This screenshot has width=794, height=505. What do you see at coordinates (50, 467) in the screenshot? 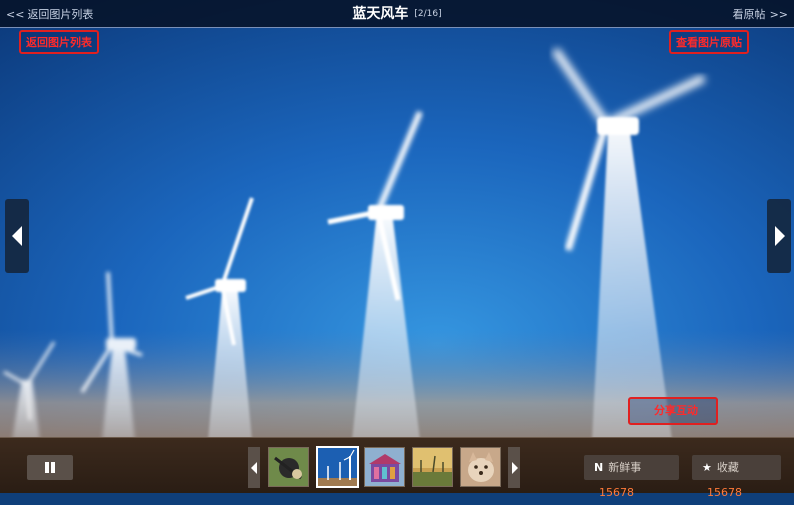
I see `pause-slideshow-button` at bounding box center [50, 467].